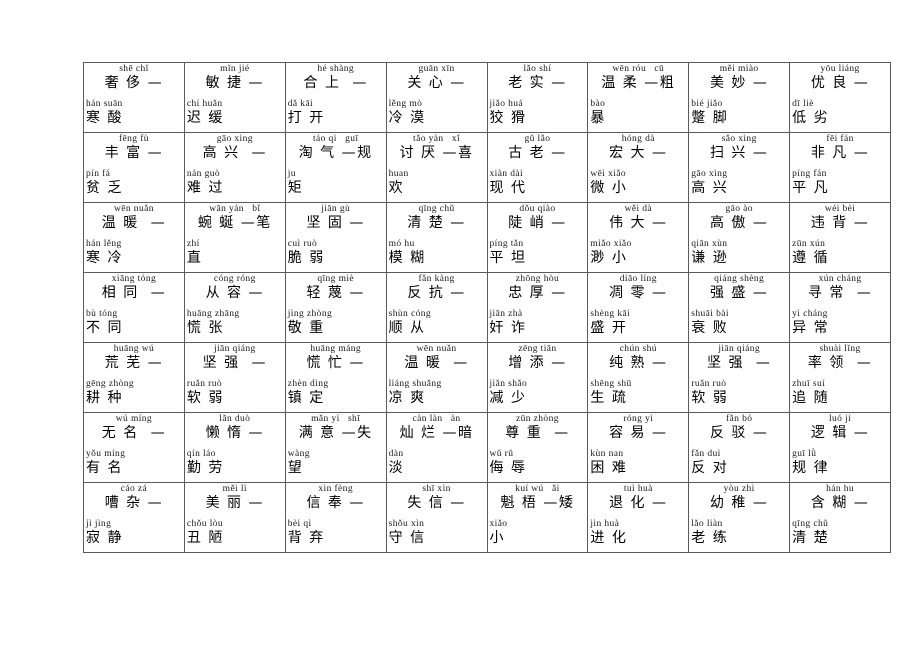 This screenshot has height=651, width=920. I want to click on antonym-cell-inner: fǎn kàng 反 抗 — shùn cóng 顺 从, so click(436, 308).